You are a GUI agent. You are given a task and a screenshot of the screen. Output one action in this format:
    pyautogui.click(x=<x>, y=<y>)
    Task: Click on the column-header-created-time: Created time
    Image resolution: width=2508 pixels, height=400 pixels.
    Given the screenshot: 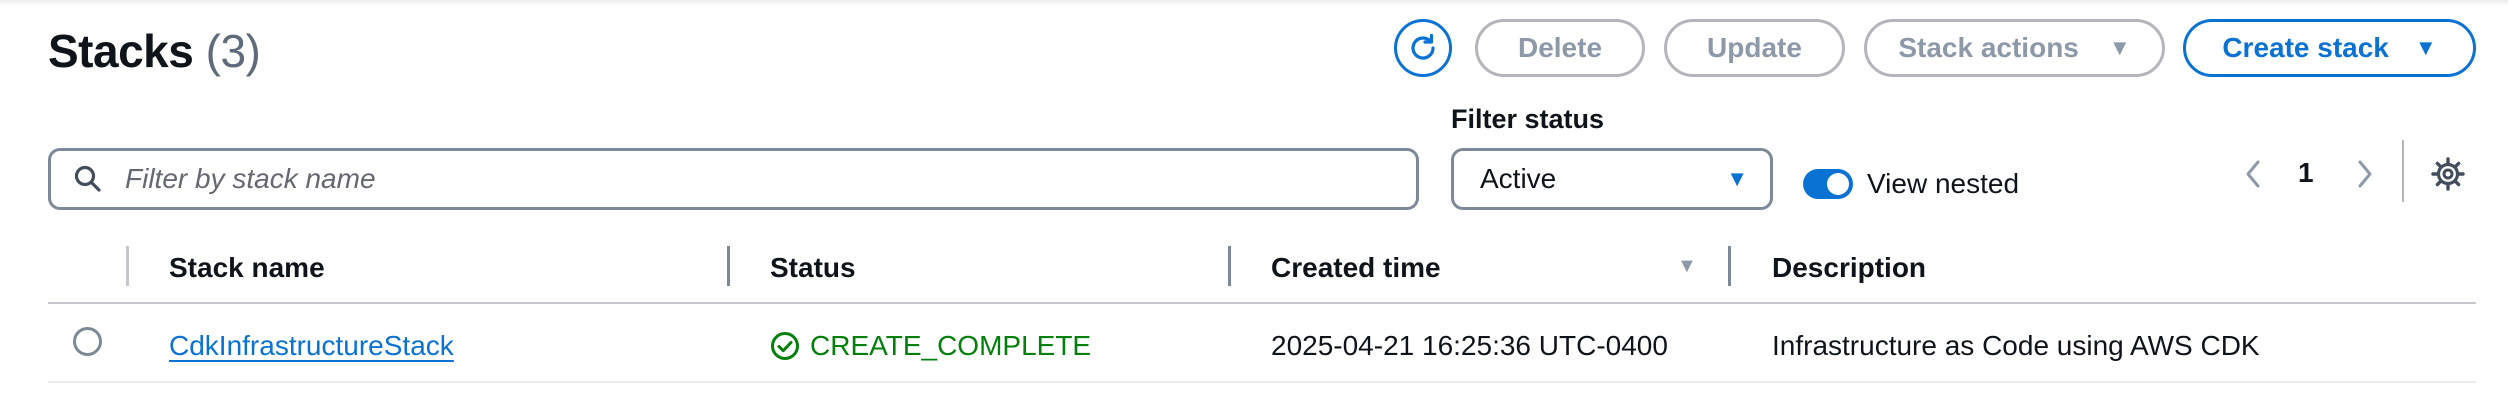 What is the action you would take?
    pyautogui.click(x=1356, y=268)
    